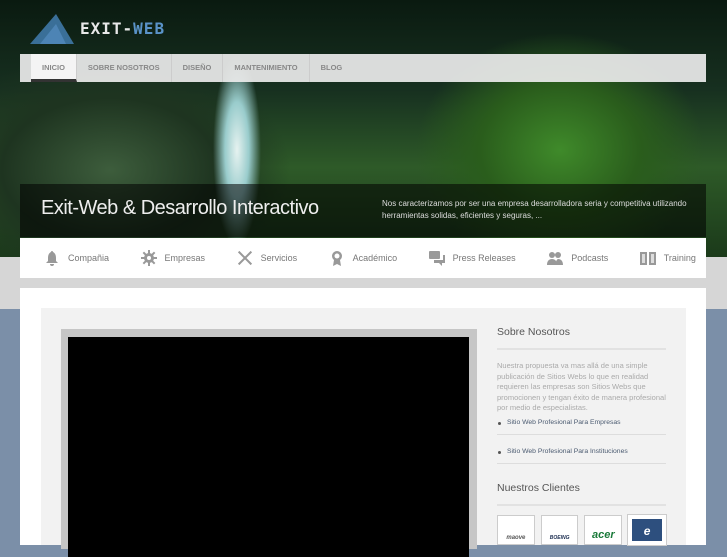  I want to click on iconbar-academico: Académico, so click(363, 258).